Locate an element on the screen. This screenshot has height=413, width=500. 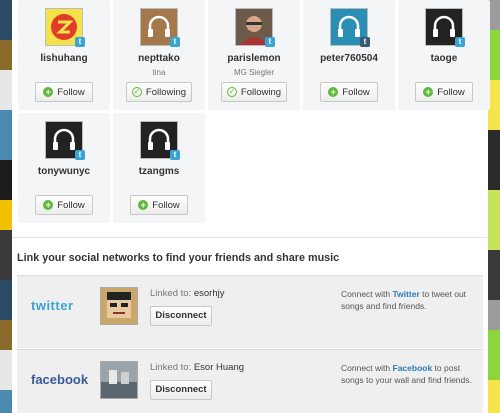
username: tzangms is located at coordinates (159, 171).